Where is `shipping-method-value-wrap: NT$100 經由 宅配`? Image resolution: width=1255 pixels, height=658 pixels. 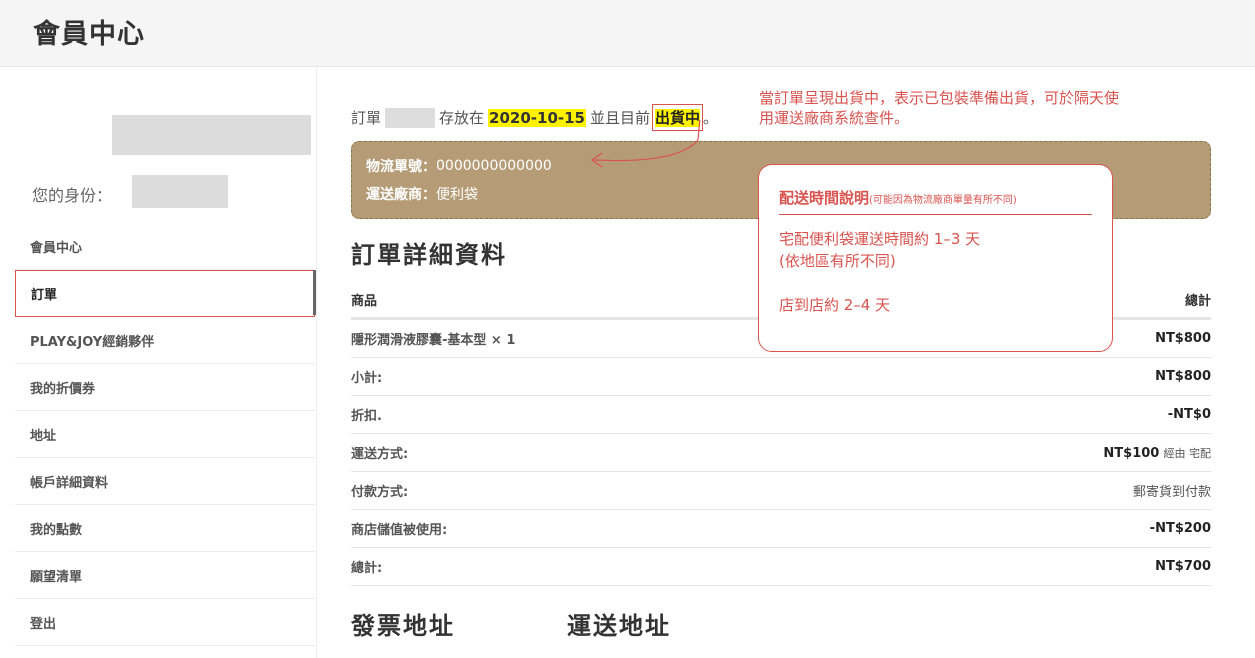
shipping-method-value-wrap: NT$100 經由 宅配 is located at coordinates (1157, 453).